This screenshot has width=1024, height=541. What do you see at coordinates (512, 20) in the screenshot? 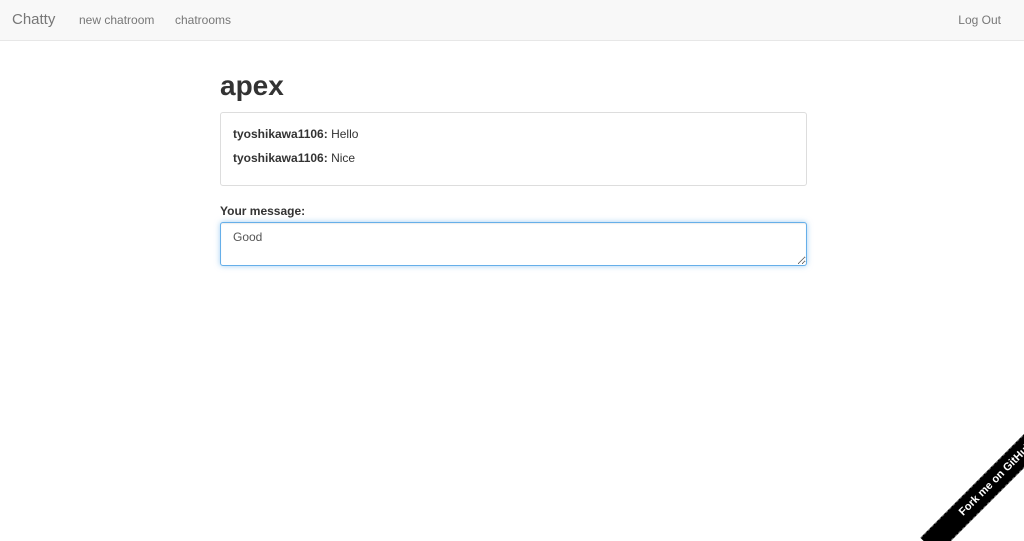
I see `top-navbar: Chatty new chatroom chatrooms Log Out` at bounding box center [512, 20].